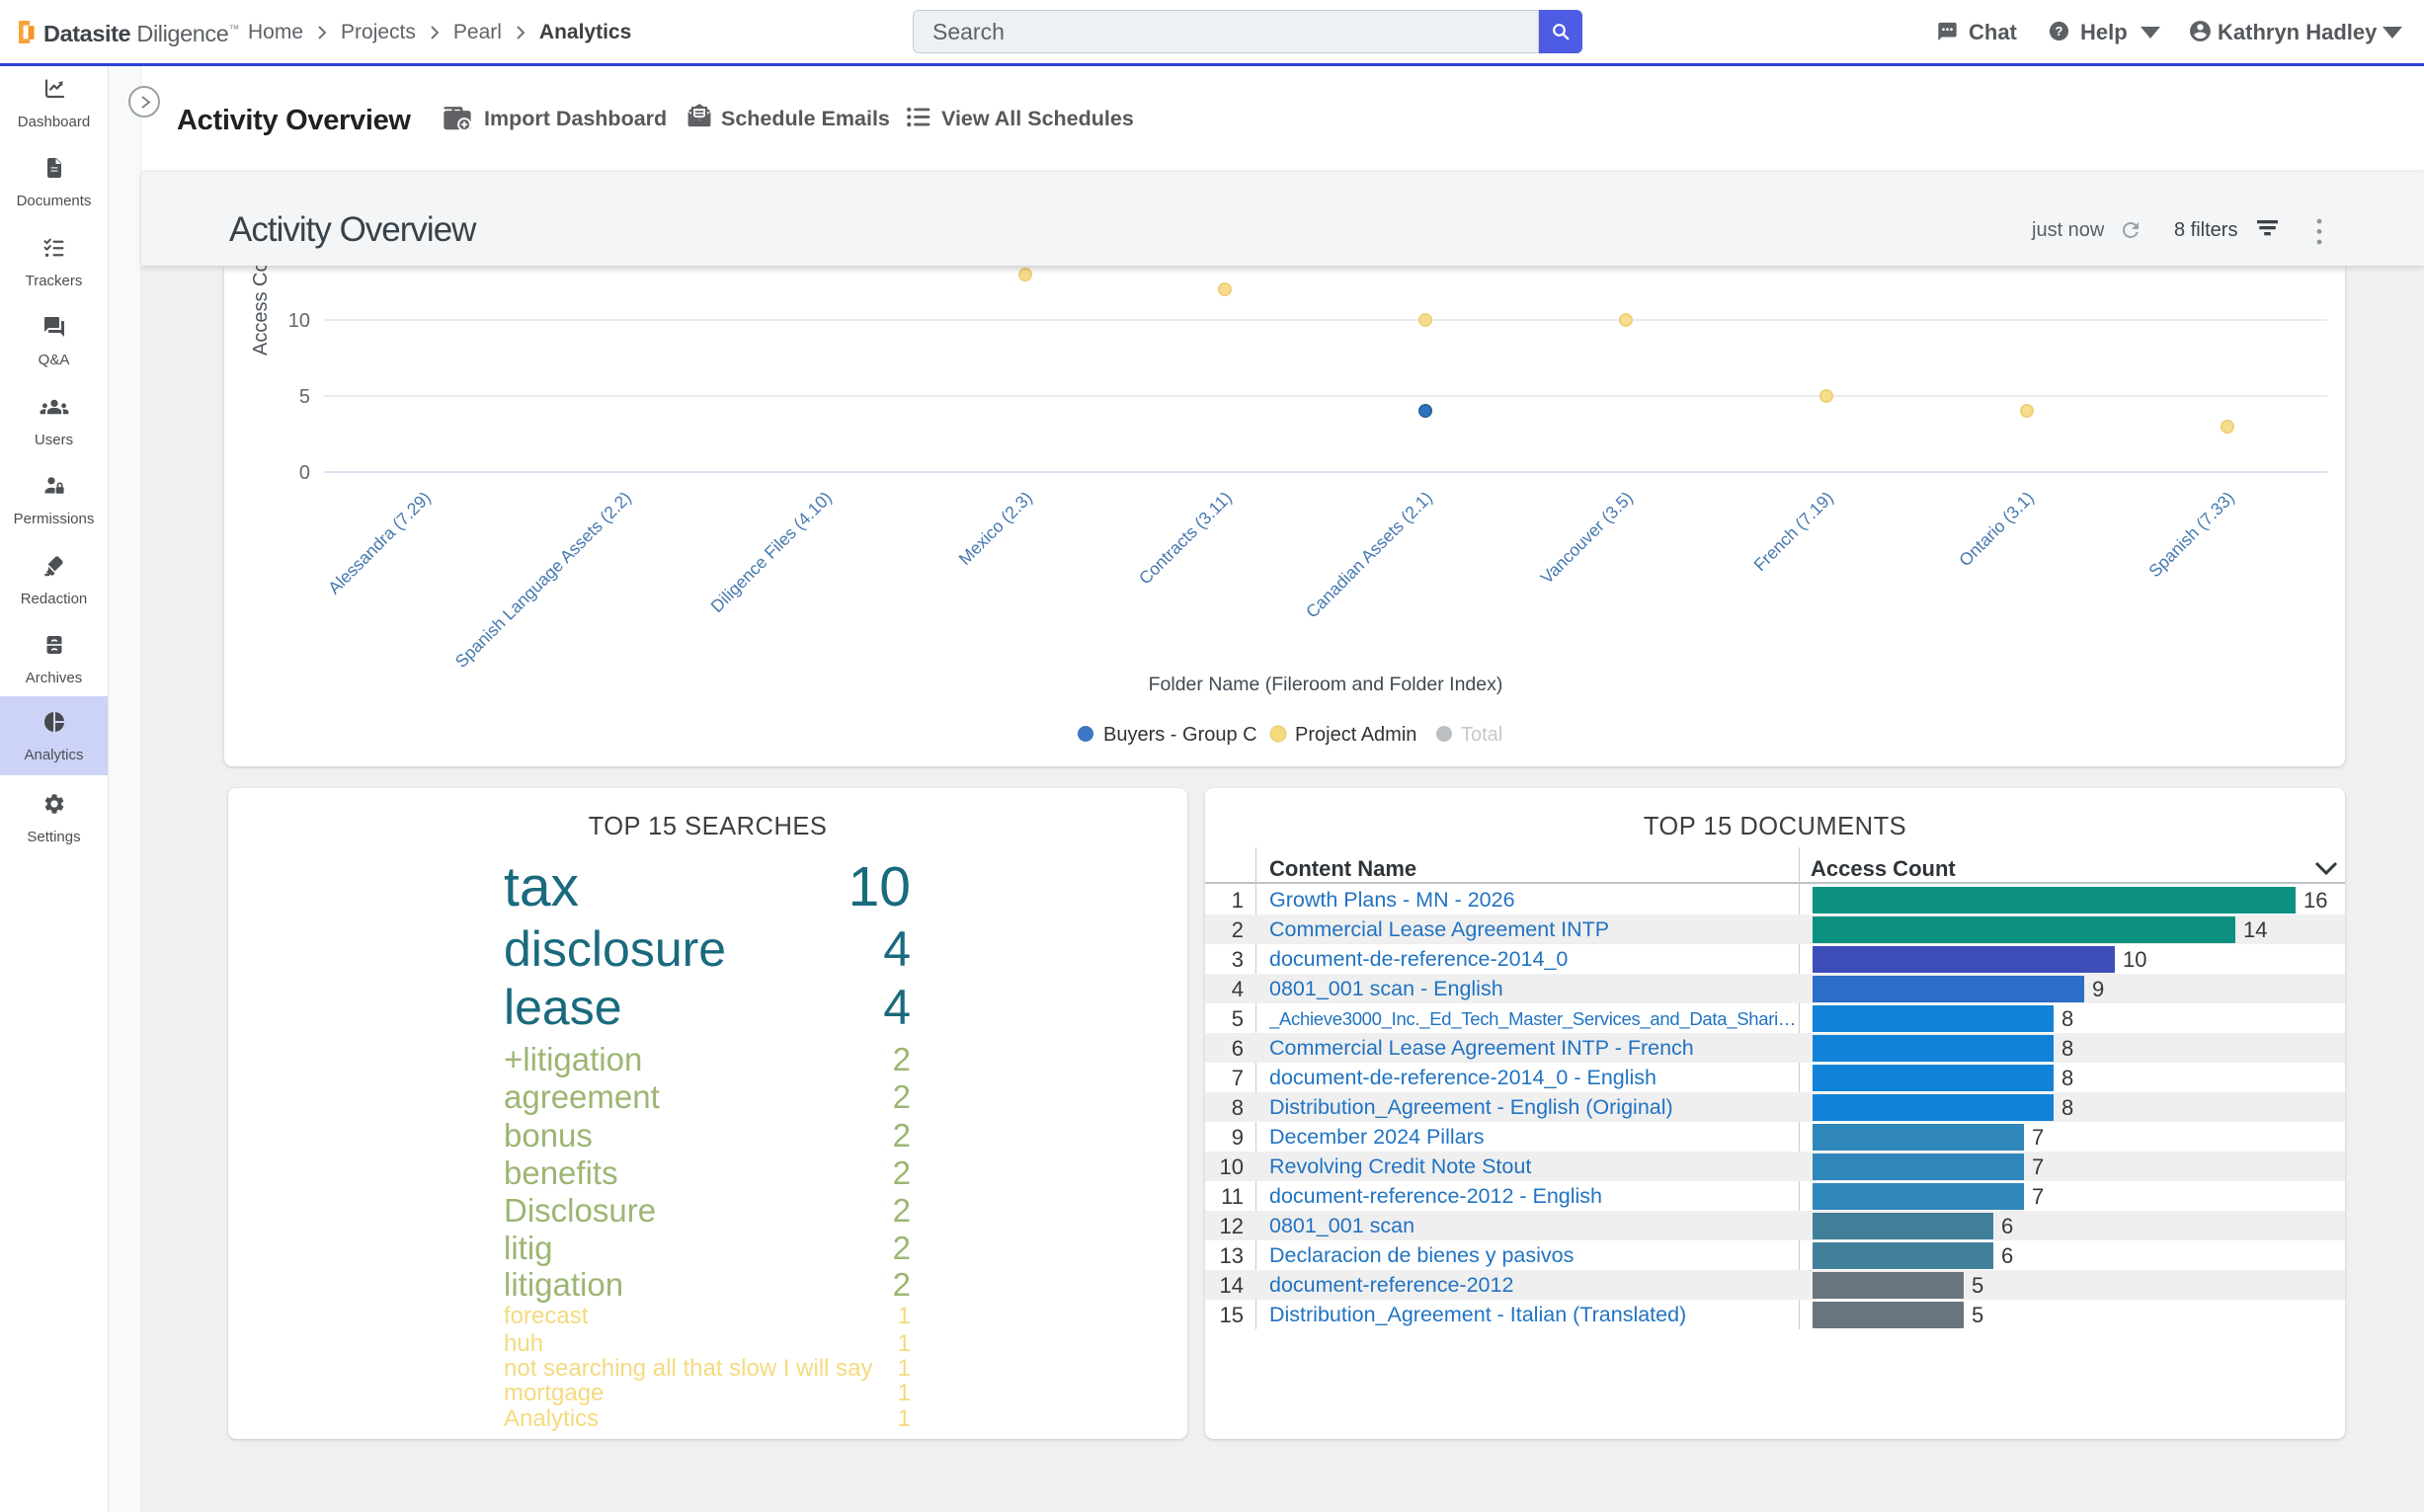 Image resolution: width=2424 pixels, height=1512 pixels. I want to click on svg-text: French (7.19), so click(1792, 531).